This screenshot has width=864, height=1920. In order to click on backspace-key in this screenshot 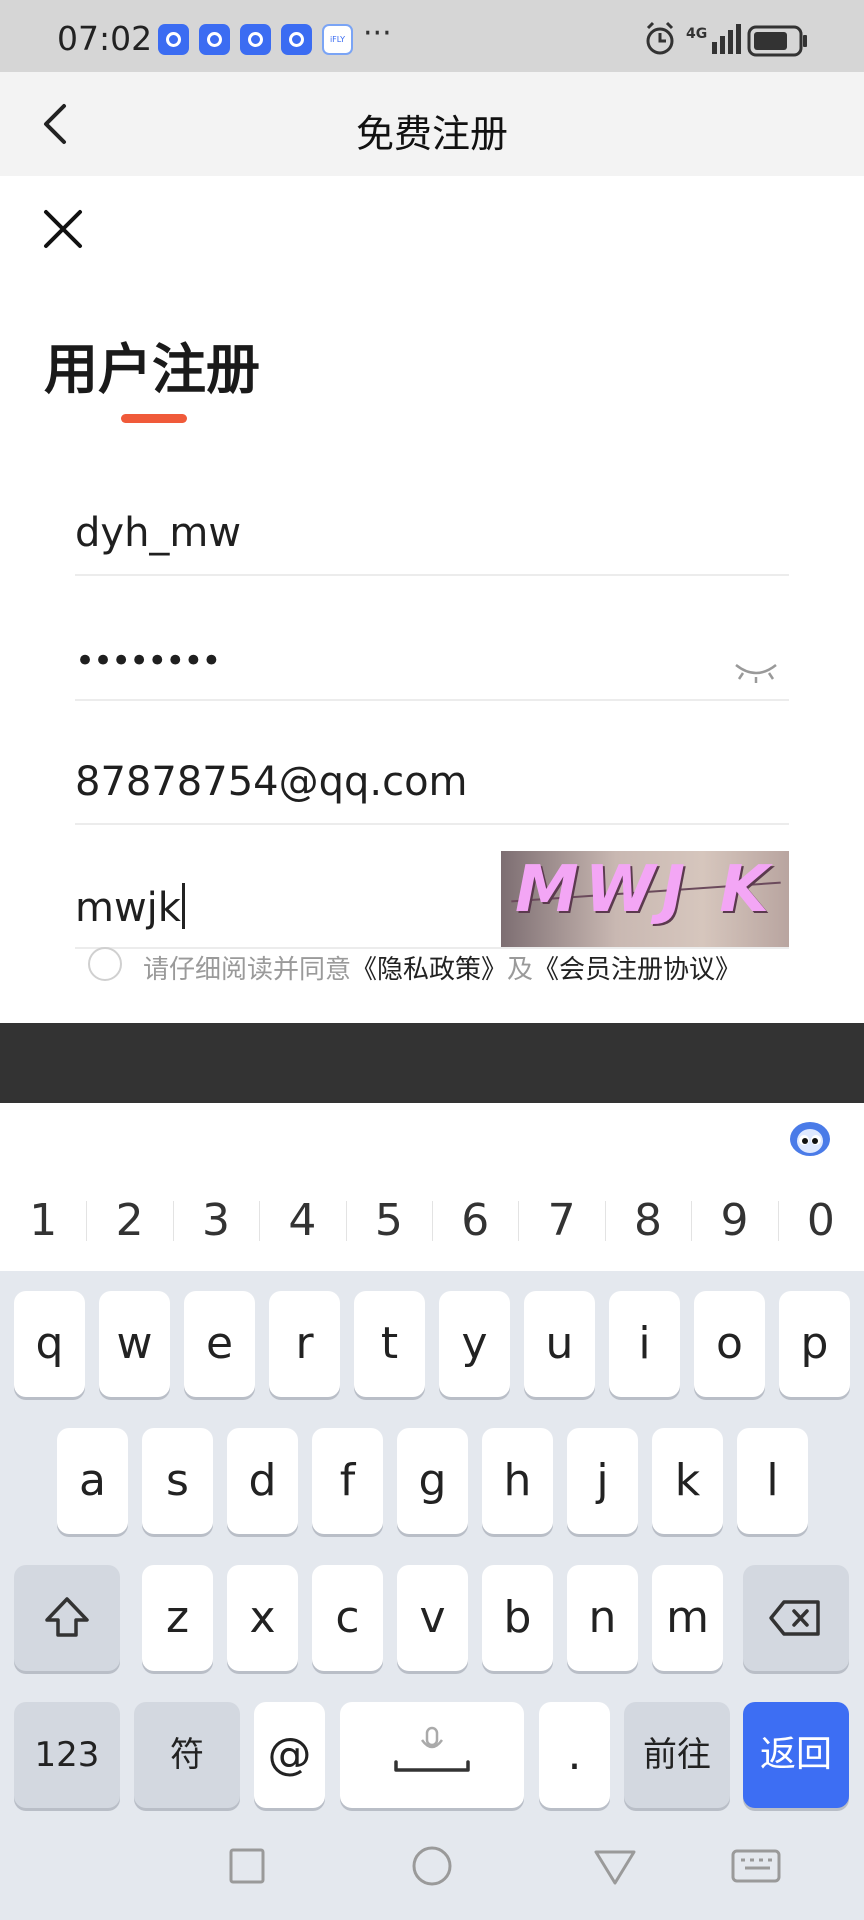, I will do `click(796, 1618)`.